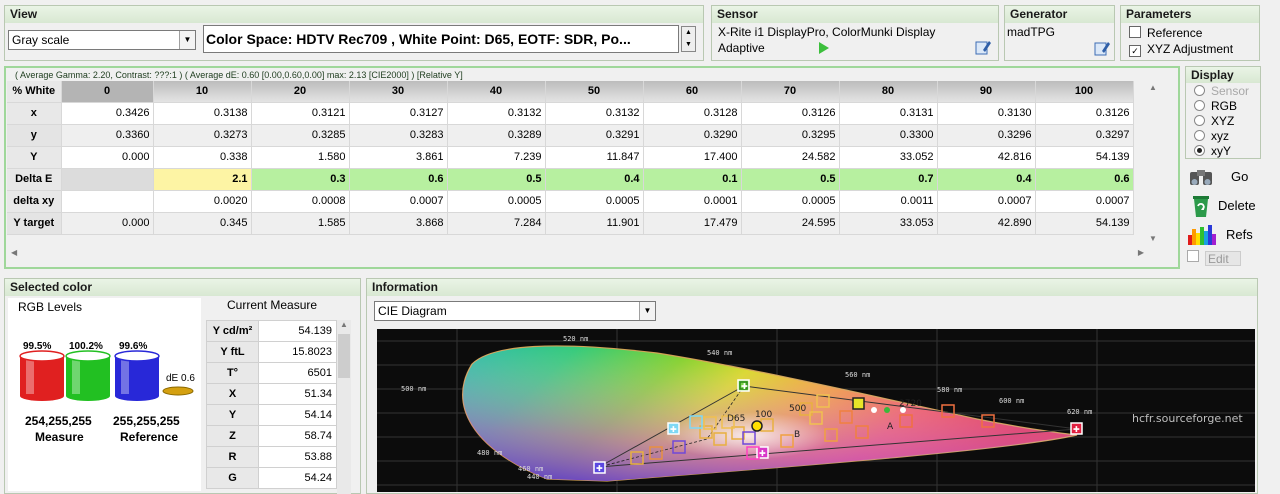 The height and width of the screenshot is (494, 1280). Describe the element at coordinates (1165, 33) in the screenshot. I see `reference-checkbox: Reference` at that location.